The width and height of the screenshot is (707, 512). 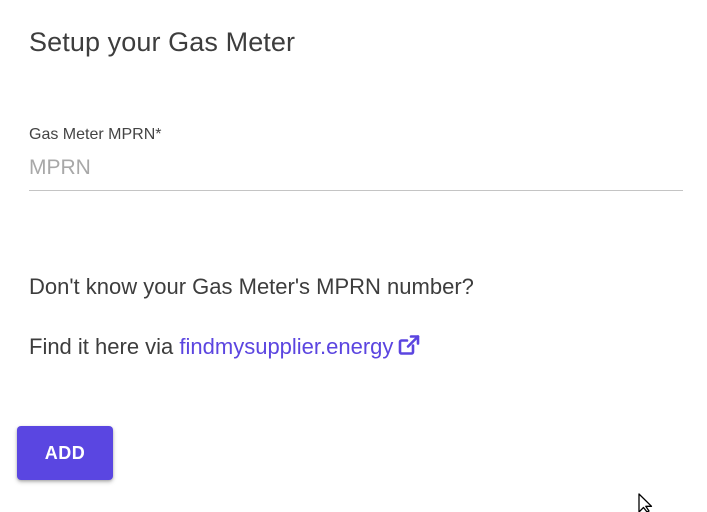 I want to click on mprn-help-find: Find it here via findmysupplier.energy, so click(x=225, y=348).